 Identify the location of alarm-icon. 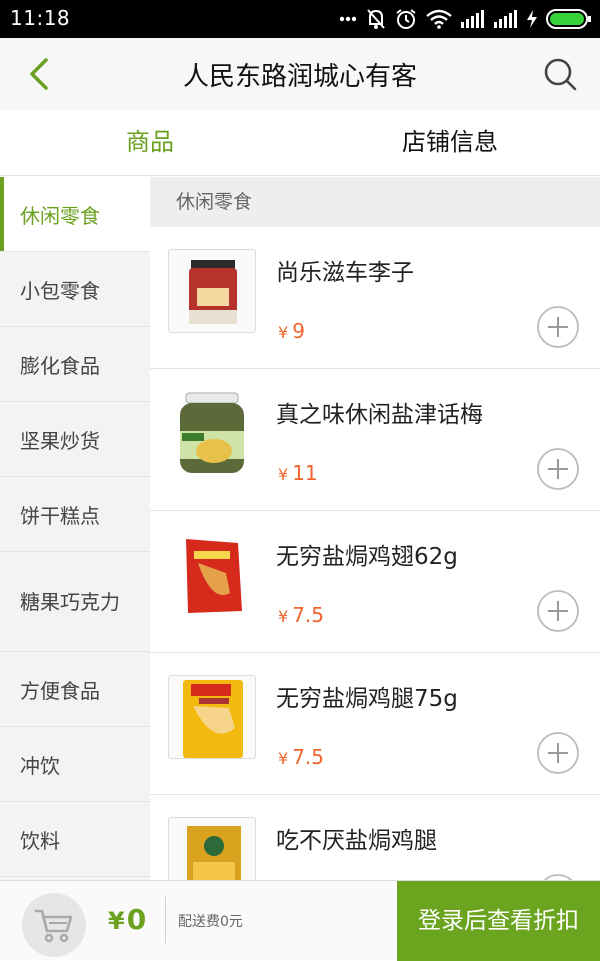
(406, 19).